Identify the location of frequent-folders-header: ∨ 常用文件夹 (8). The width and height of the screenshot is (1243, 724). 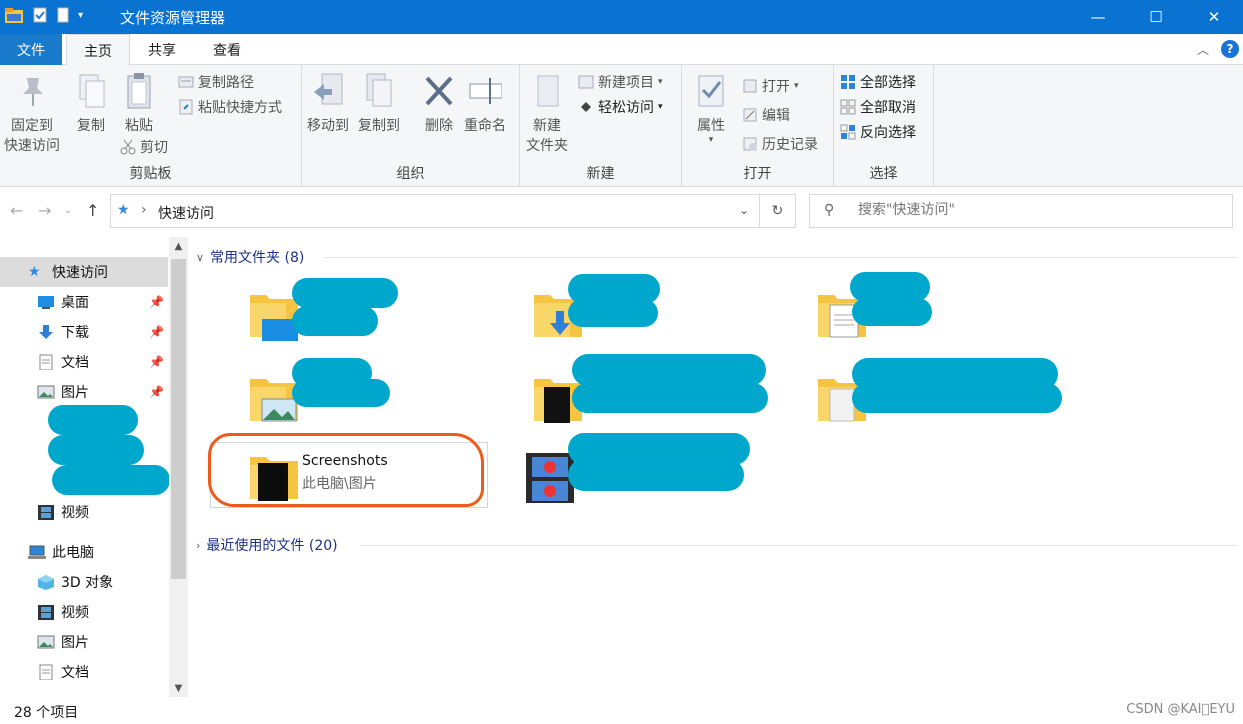
(250, 257).